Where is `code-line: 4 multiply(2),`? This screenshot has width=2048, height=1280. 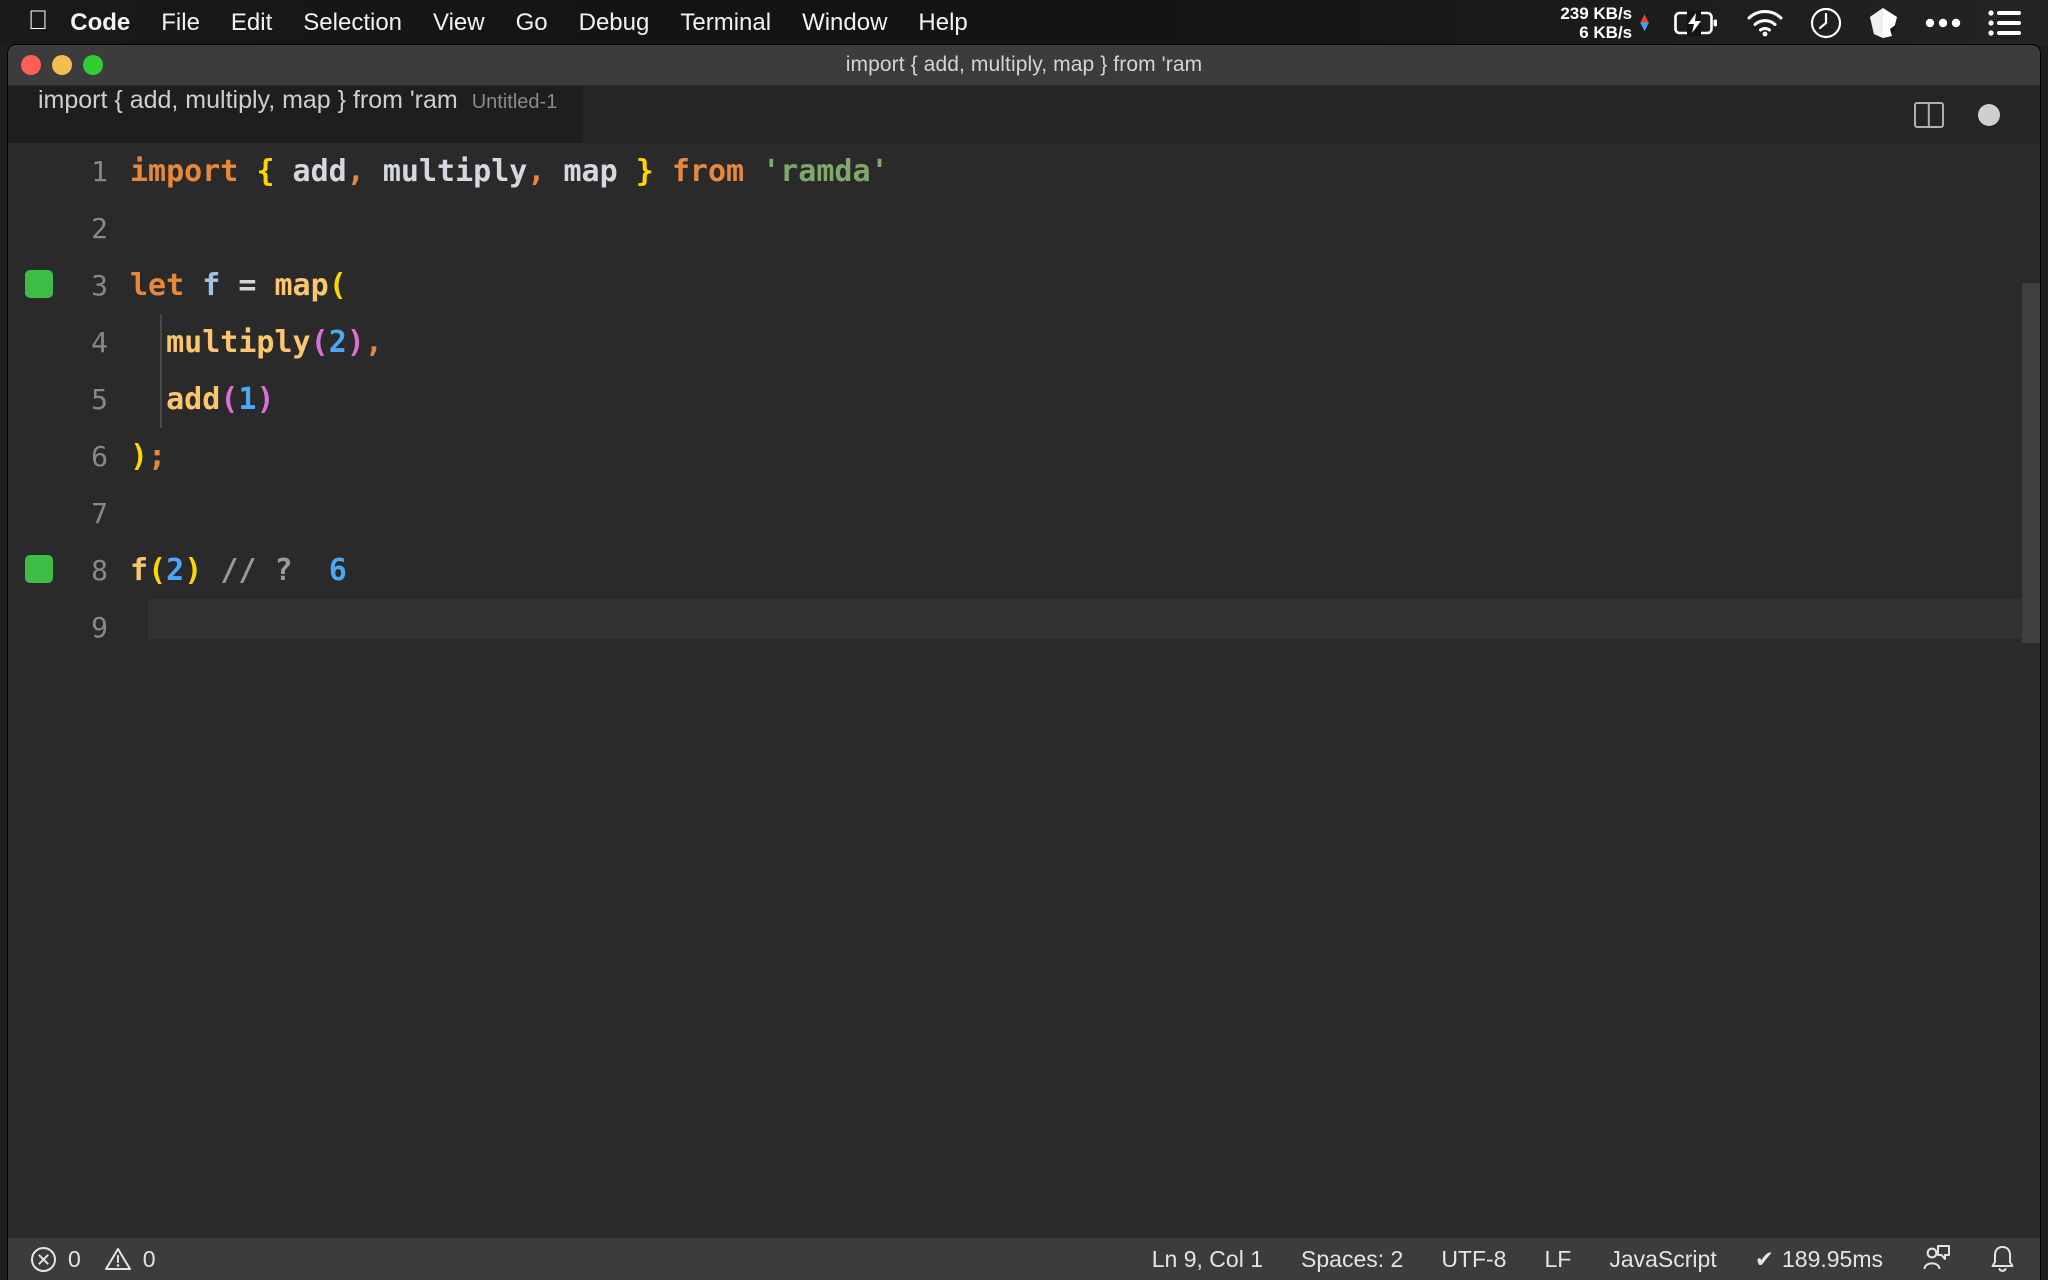 code-line: 4 multiply(2), is located at coordinates (1024, 342).